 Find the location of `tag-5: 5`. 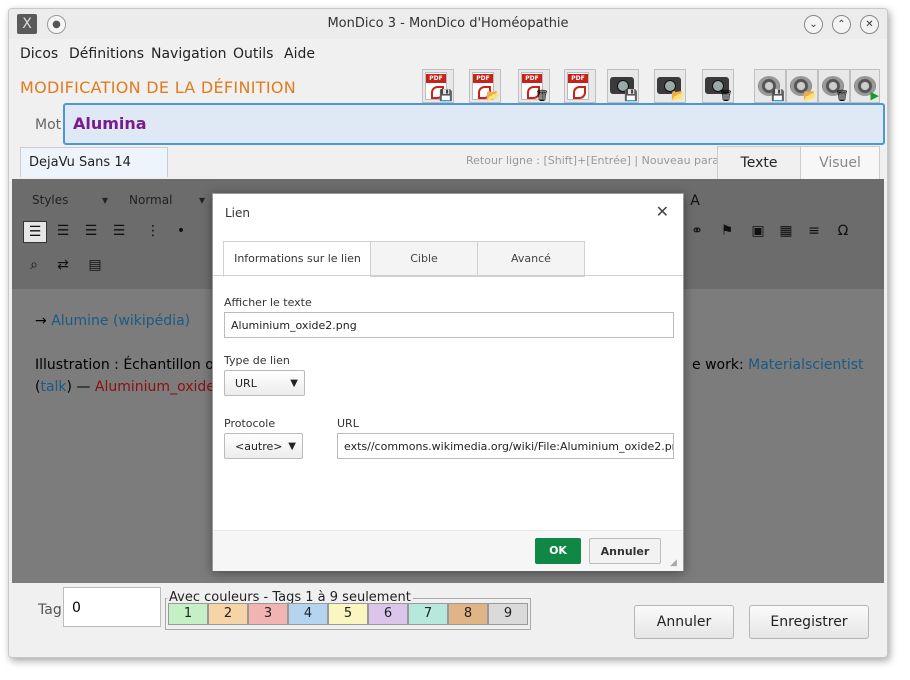

tag-5: 5 is located at coordinates (348, 614).